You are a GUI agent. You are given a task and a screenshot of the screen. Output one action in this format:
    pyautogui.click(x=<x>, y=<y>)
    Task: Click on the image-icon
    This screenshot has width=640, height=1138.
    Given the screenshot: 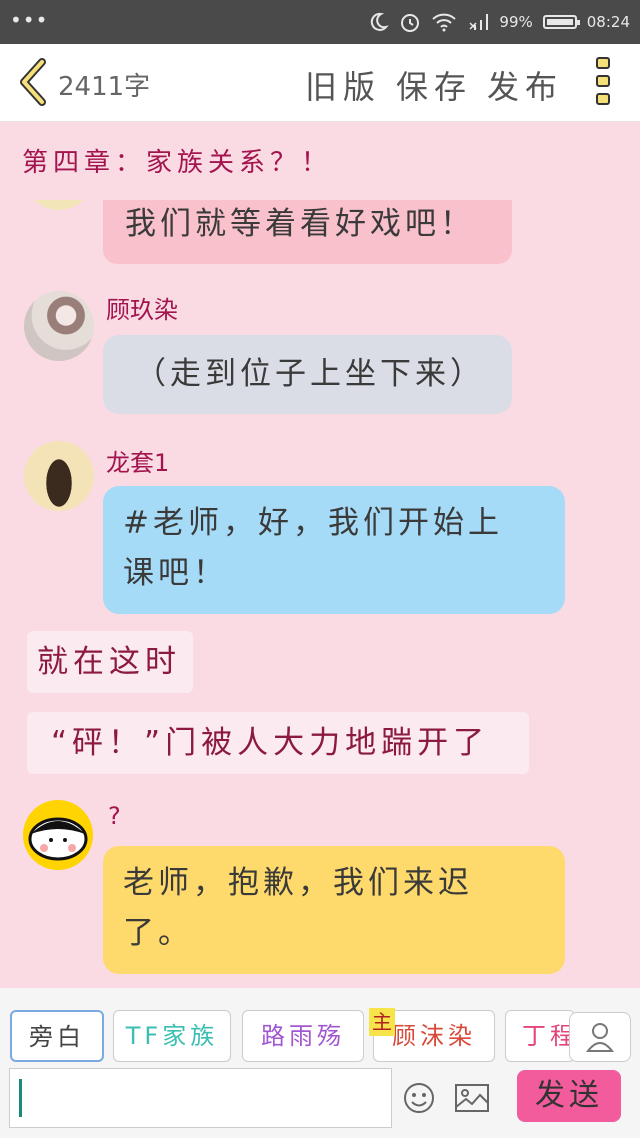 What is the action you would take?
    pyautogui.click(x=472, y=1098)
    